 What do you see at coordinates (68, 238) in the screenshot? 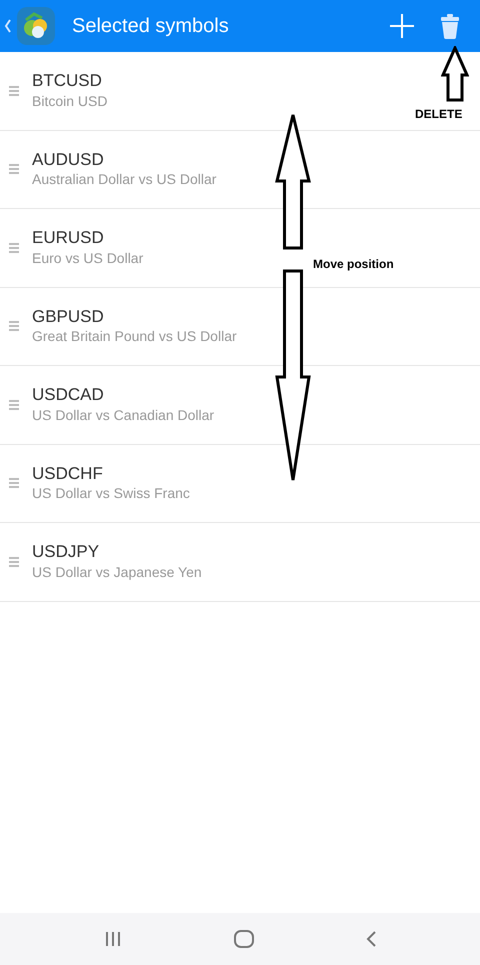
I see `symbol-name: EURUSD` at bounding box center [68, 238].